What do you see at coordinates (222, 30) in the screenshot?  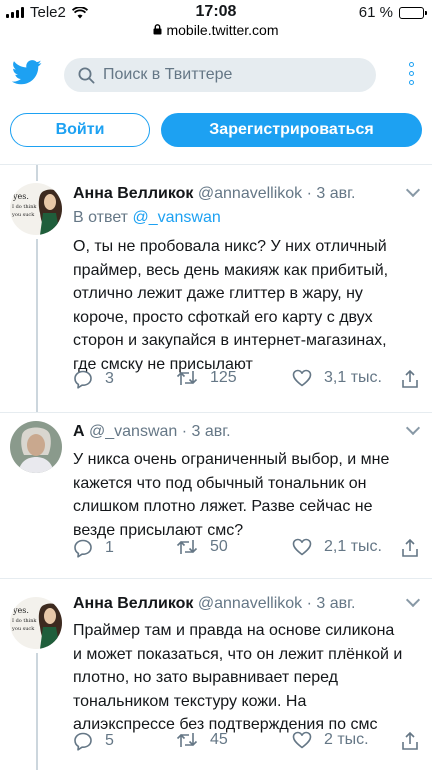 I see `url-text: mobile.twitter.com` at bounding box center [222, 30].